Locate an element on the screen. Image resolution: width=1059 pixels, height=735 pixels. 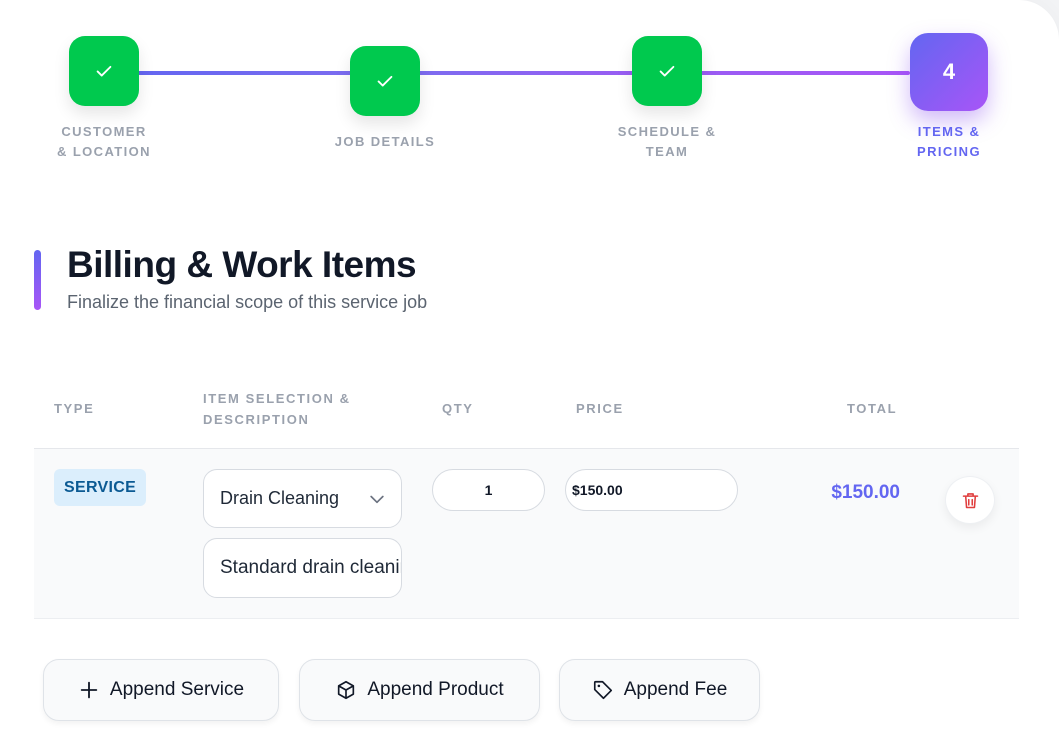
column-header-total: Total is located at coordinates (872, 408).